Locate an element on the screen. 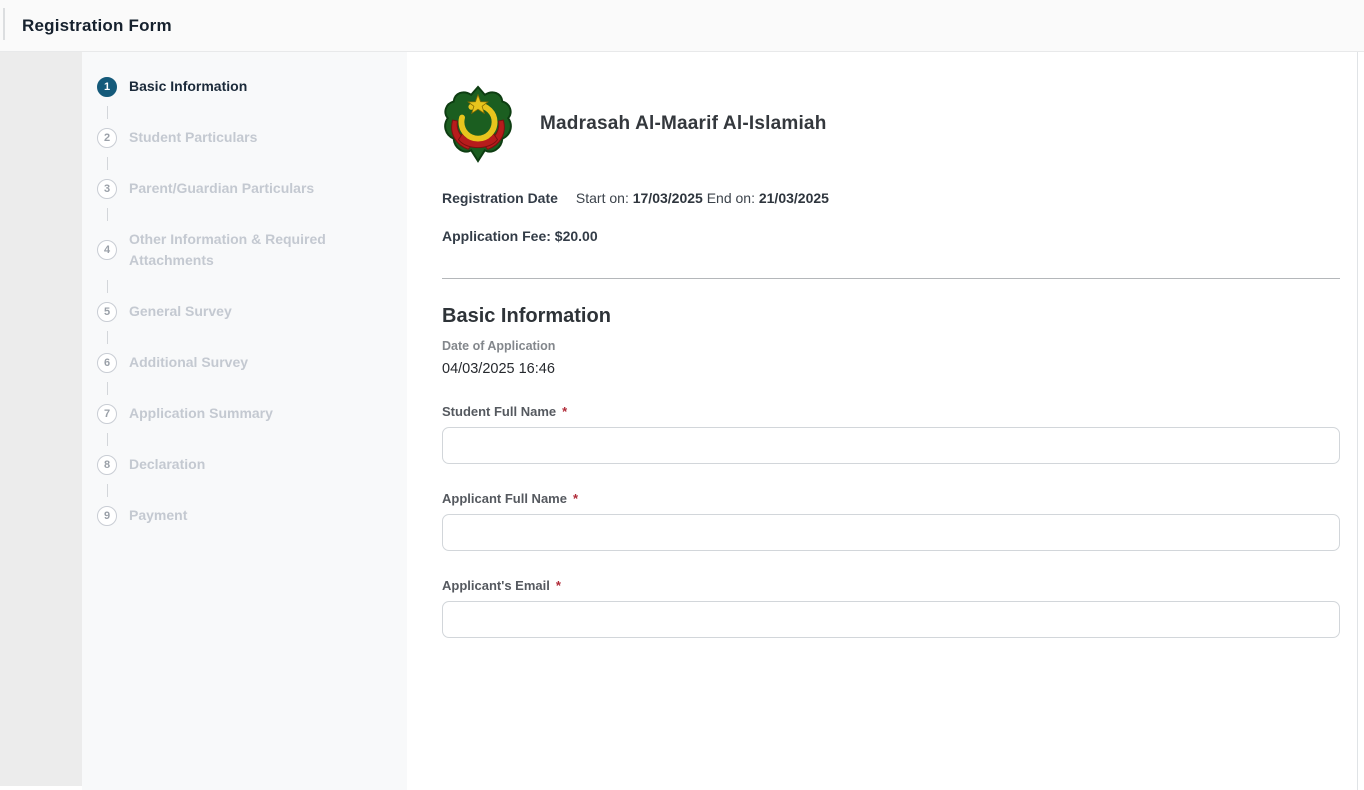 The image size is (1364, 790). stepper-item-basic-information: 1 Basic Information is located at coordinates (247, 86).